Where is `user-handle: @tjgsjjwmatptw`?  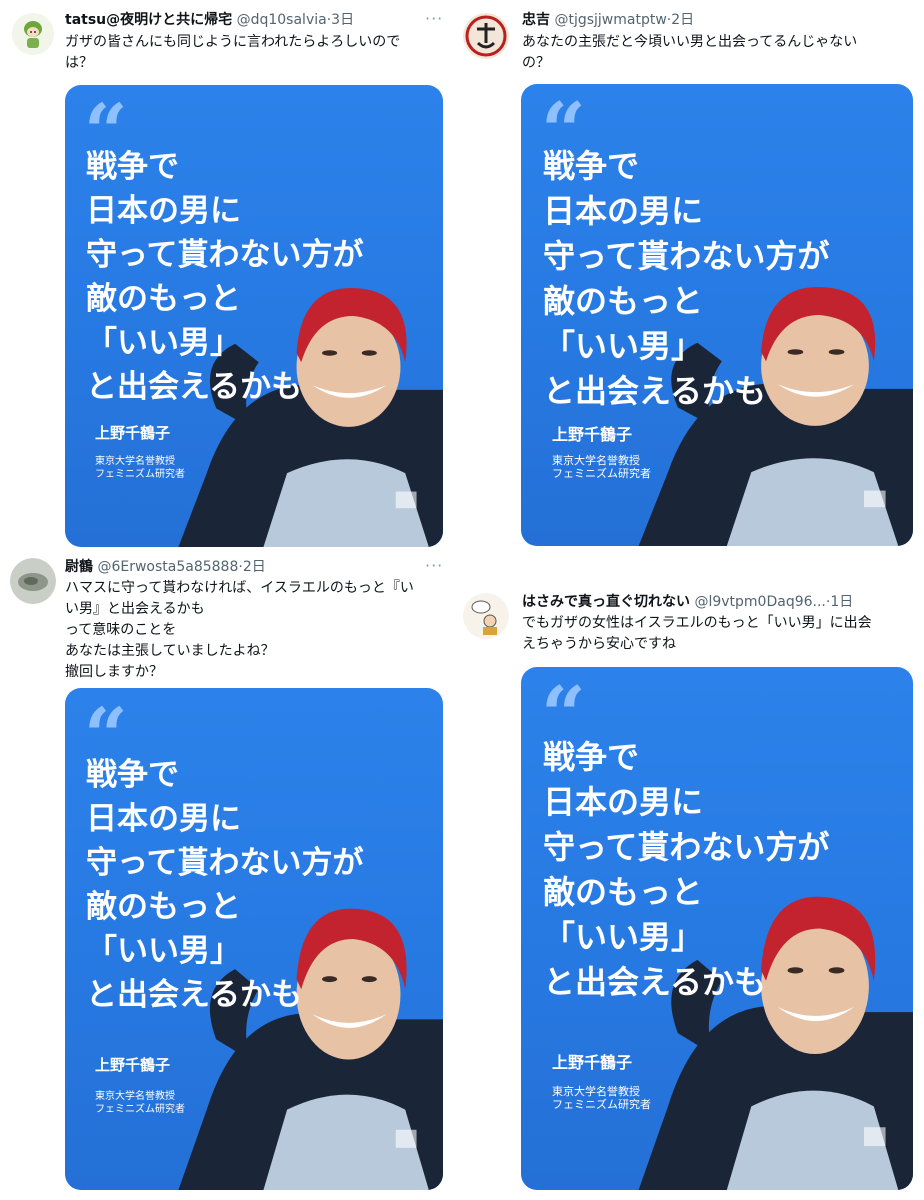 user-handle: @tjgsjjwmatptw is located at coordinates (610, 20).